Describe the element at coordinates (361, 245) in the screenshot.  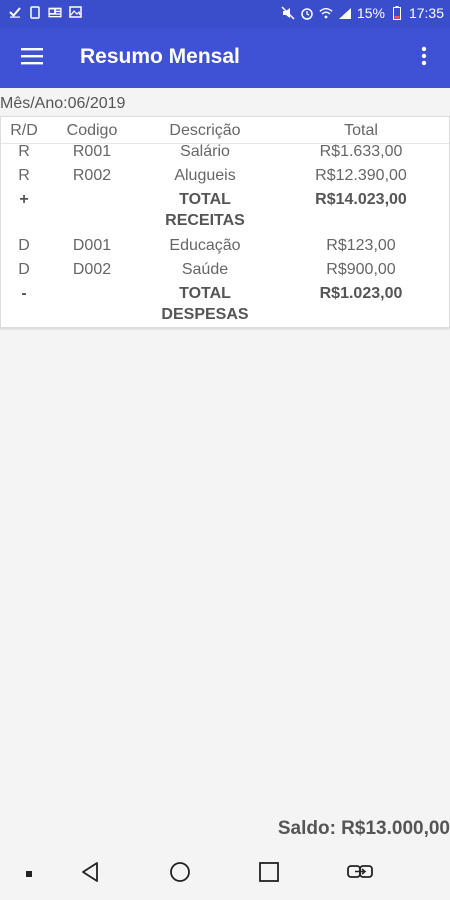
I see `row-total: R$123,00` at that location.